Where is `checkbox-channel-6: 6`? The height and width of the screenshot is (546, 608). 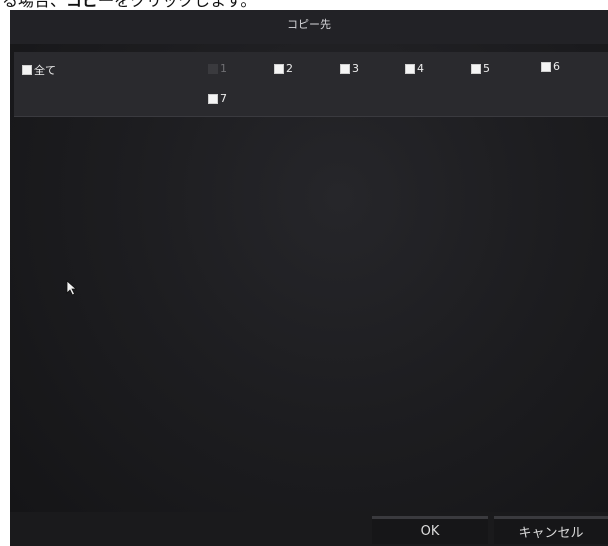 checkbox-channel-6: 6 is located at coordinates (550, 66).